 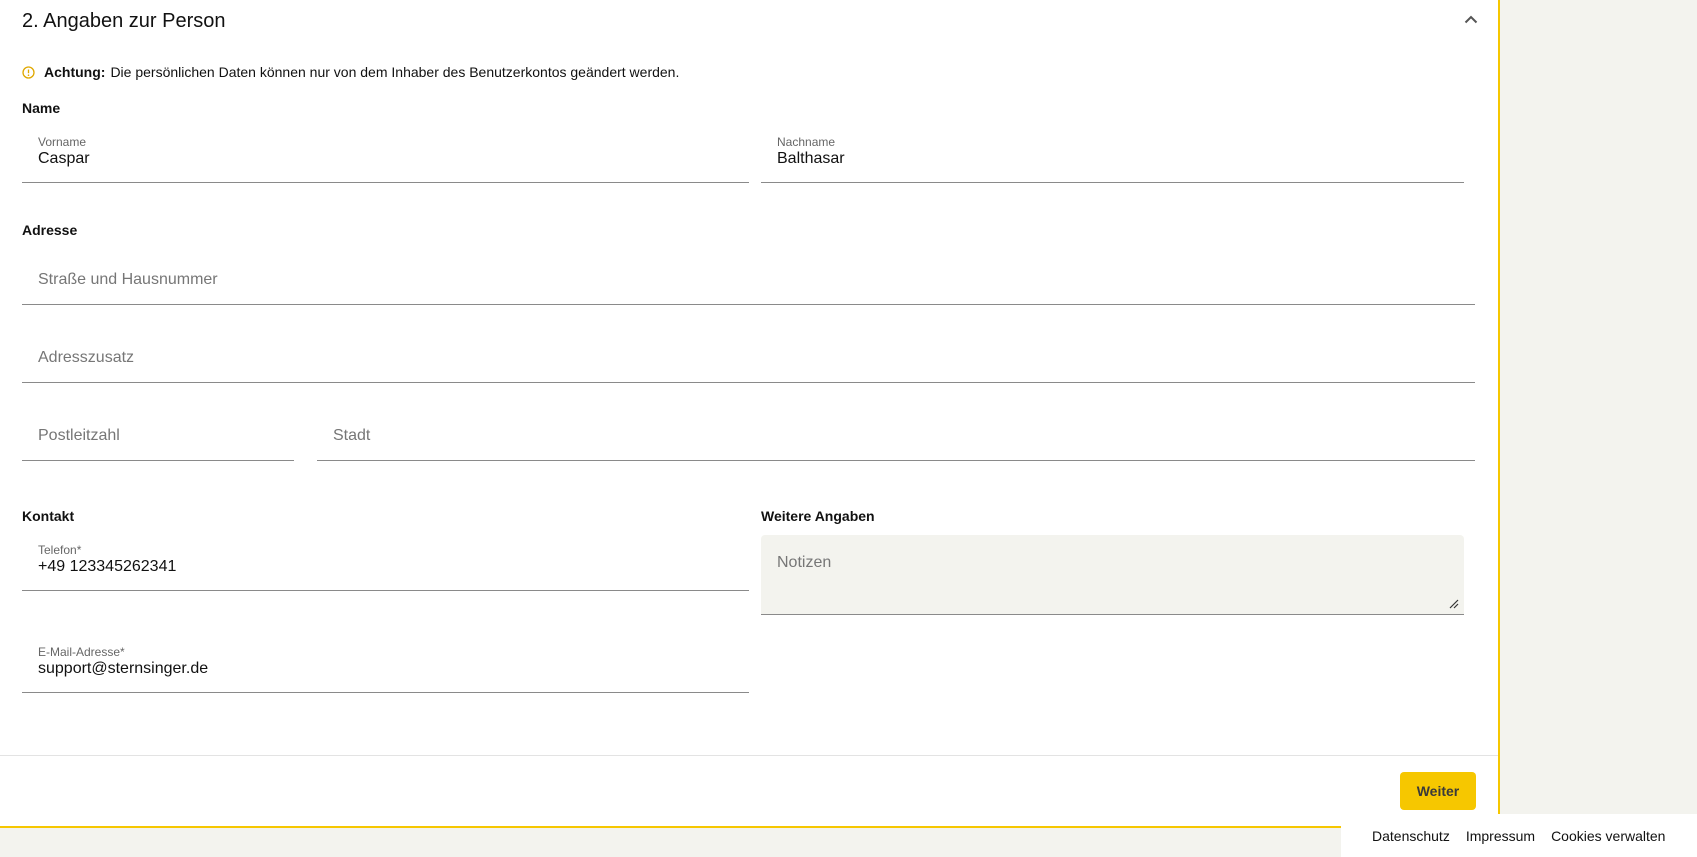 I want to click on street-input: Straße und Hausnummer, so click(x=748, y=278).